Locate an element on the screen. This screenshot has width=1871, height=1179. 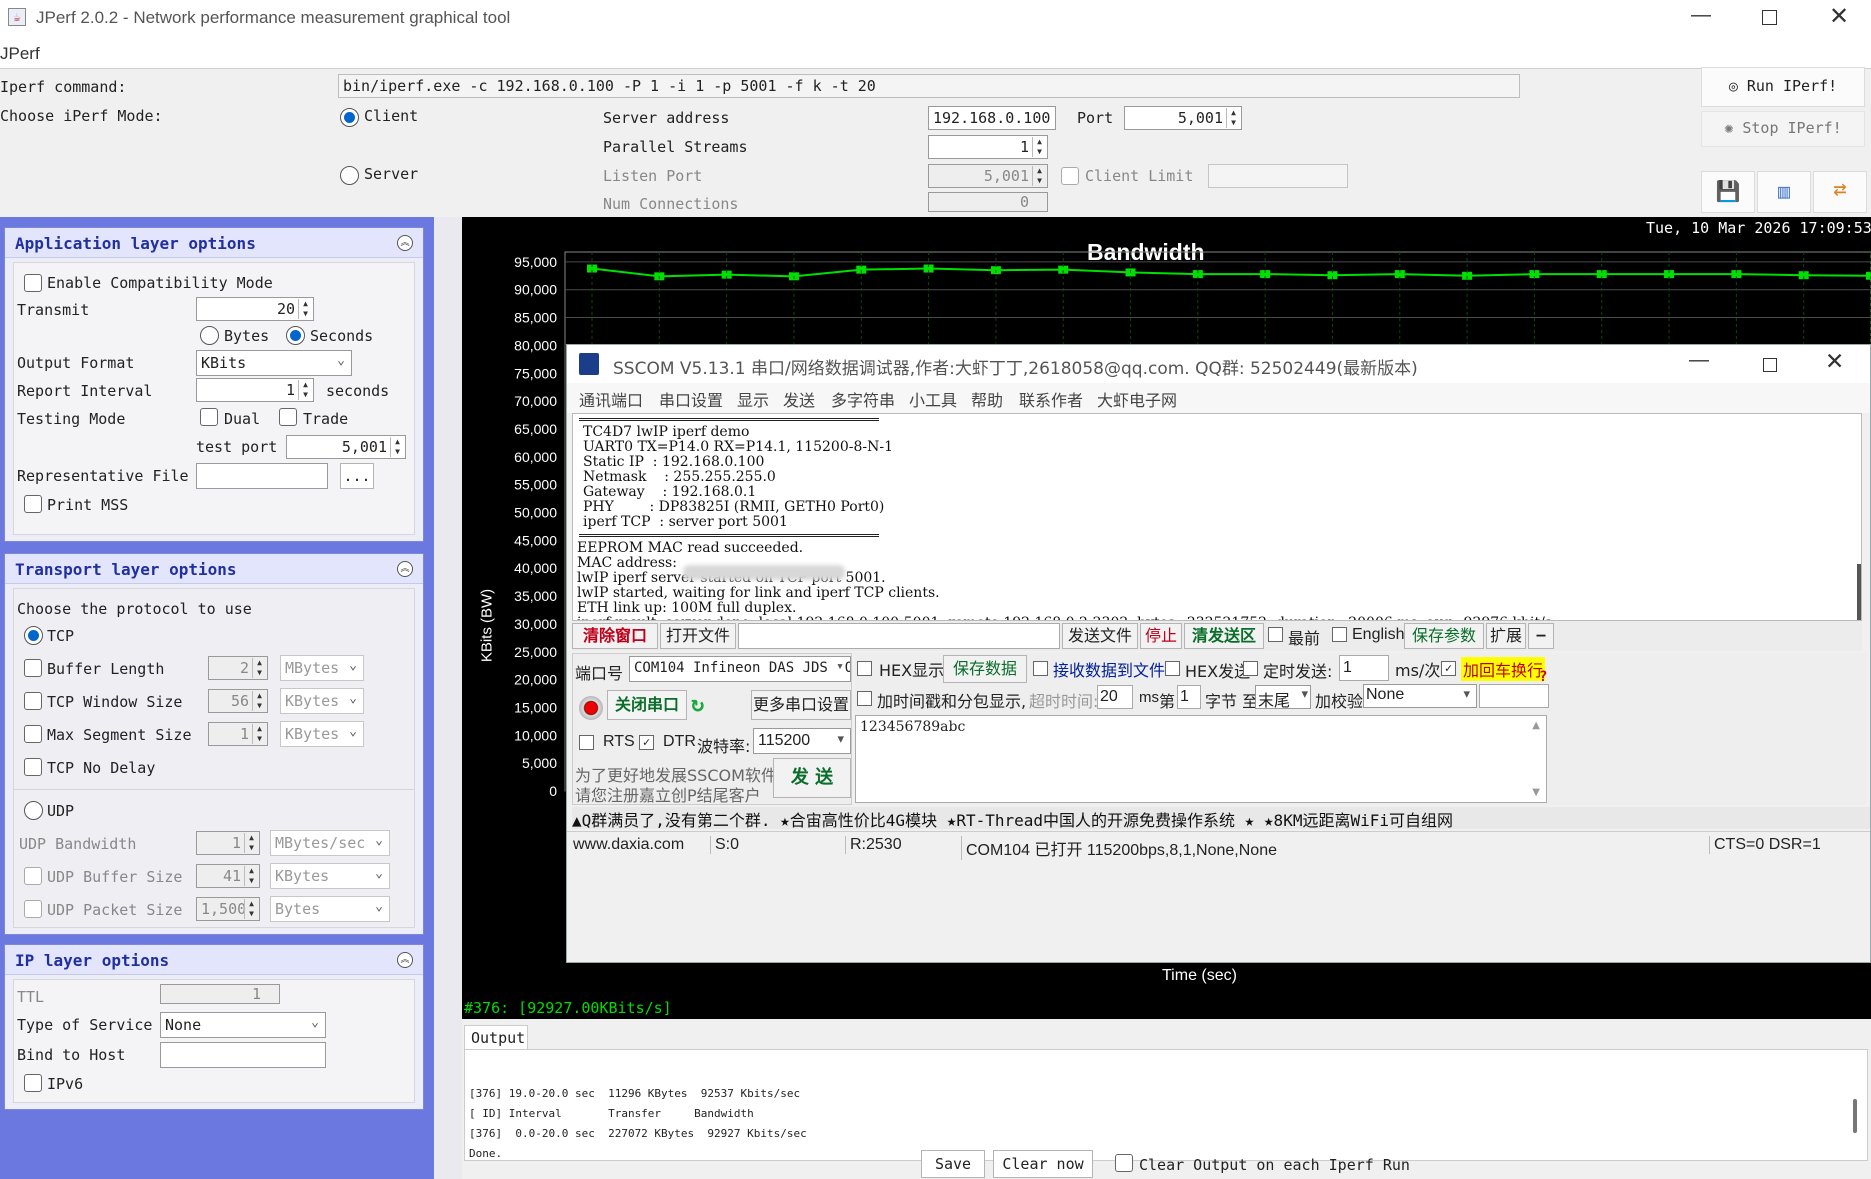
timed-send-checkbox is located at coordinates (1250, 668).